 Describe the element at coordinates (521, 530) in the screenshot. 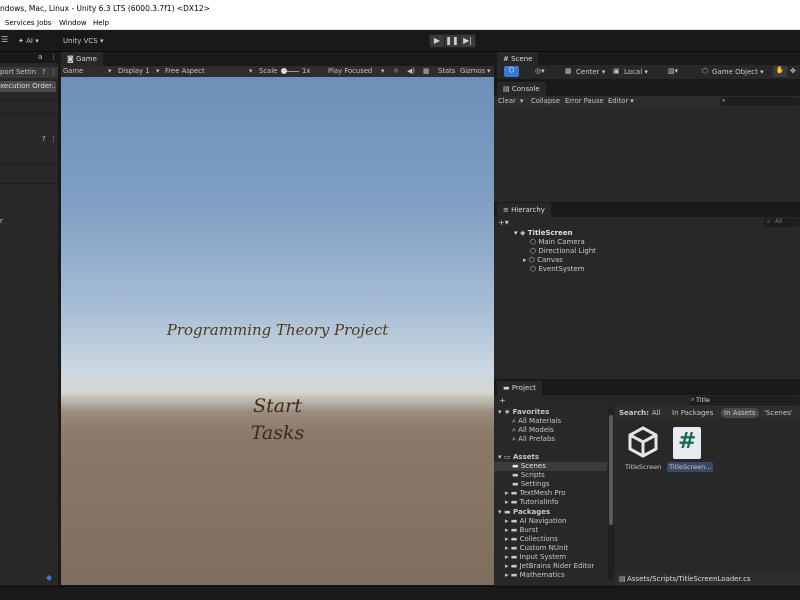

I see `package-item: ▸ ▬ Burst` at that location.